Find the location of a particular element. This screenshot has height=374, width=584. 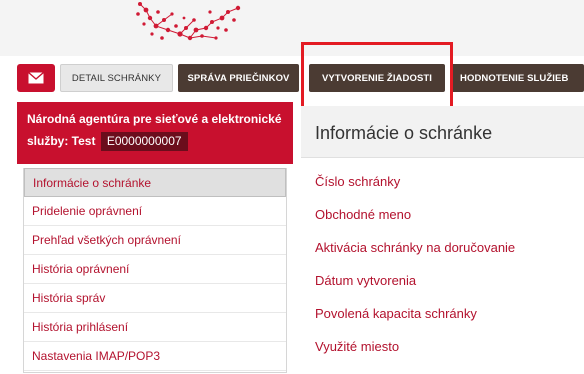

sidebar-item-prehlad: Prehľad všetkých oprávnení is located at coordinates (155, 240).